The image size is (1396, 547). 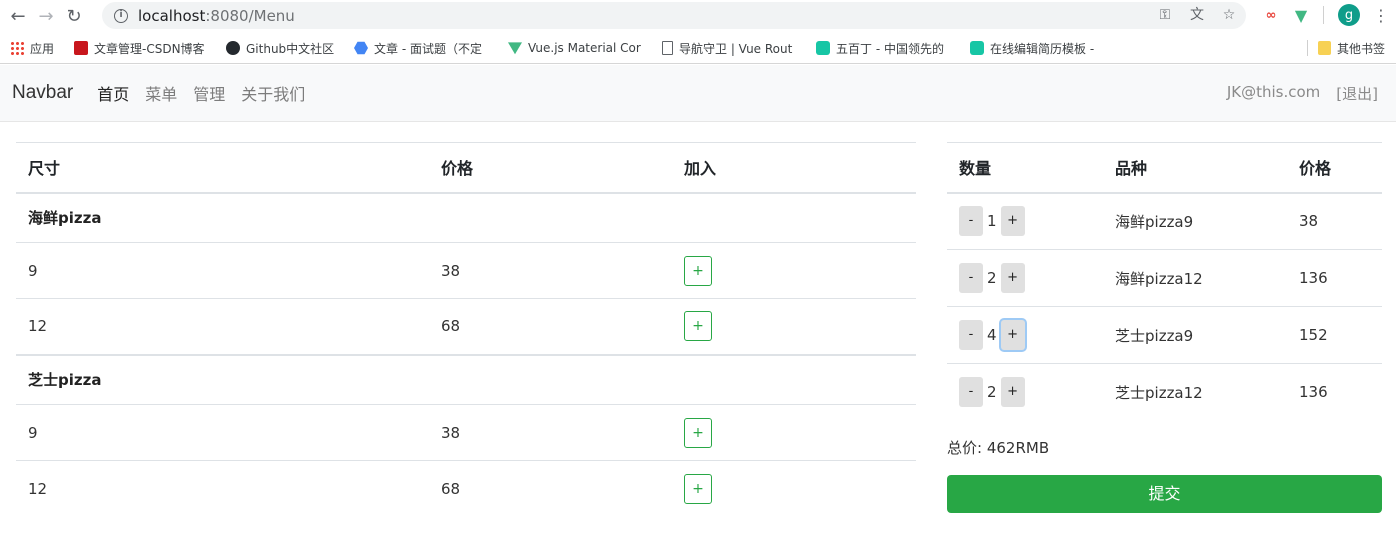 What do you see at coordinates (1271, 15) in the screenshot?
I see `extension-infinity-icon: ∞` at bounding box center [1271, 15].